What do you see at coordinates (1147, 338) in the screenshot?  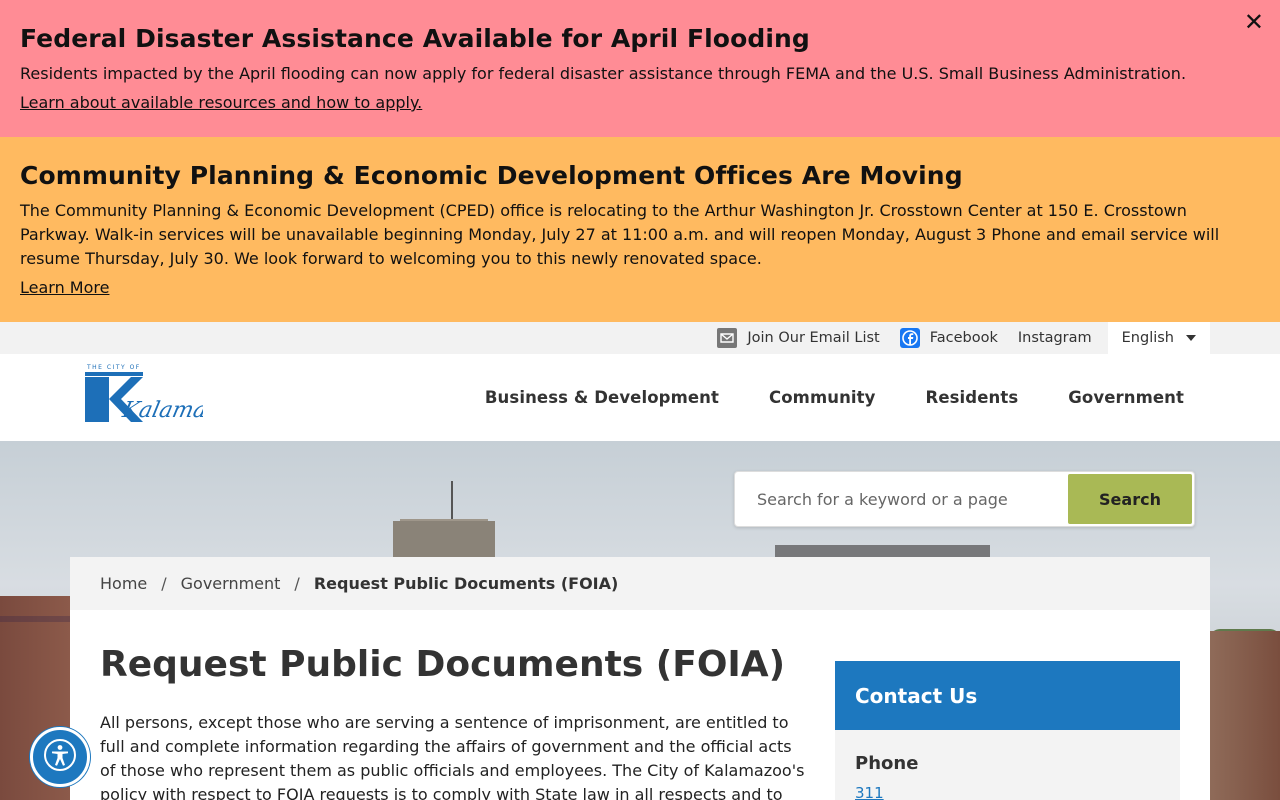 I see `language-label: English` at bounding box center [1147, 338].